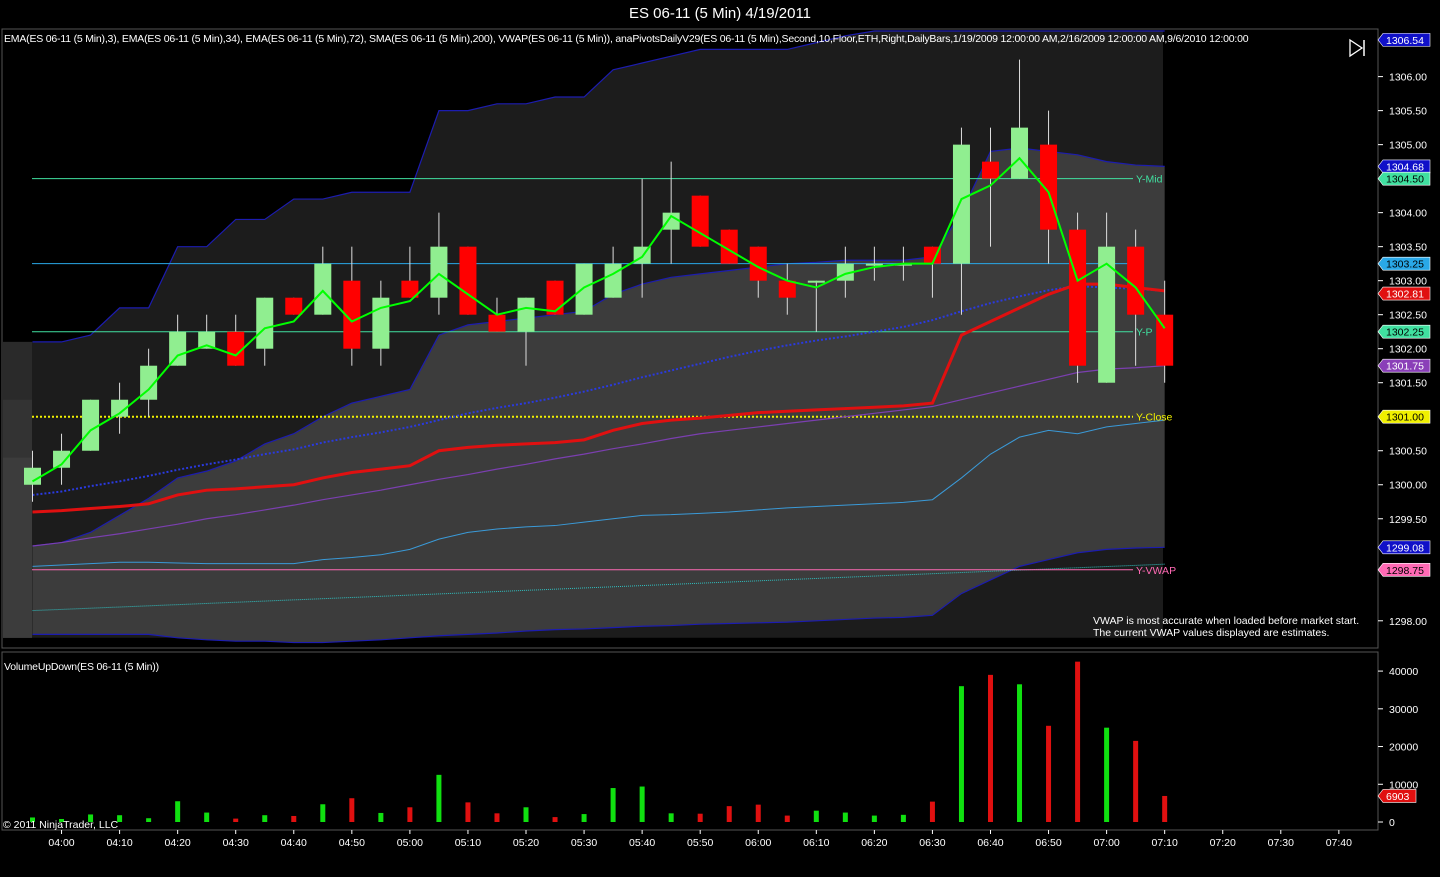 This screenshot has height=877, width=1440. What do you see at coordinates (1392, 823) in the screenshot?
I see `volume-tick-label: 0` at bounding box center [1392, 823].